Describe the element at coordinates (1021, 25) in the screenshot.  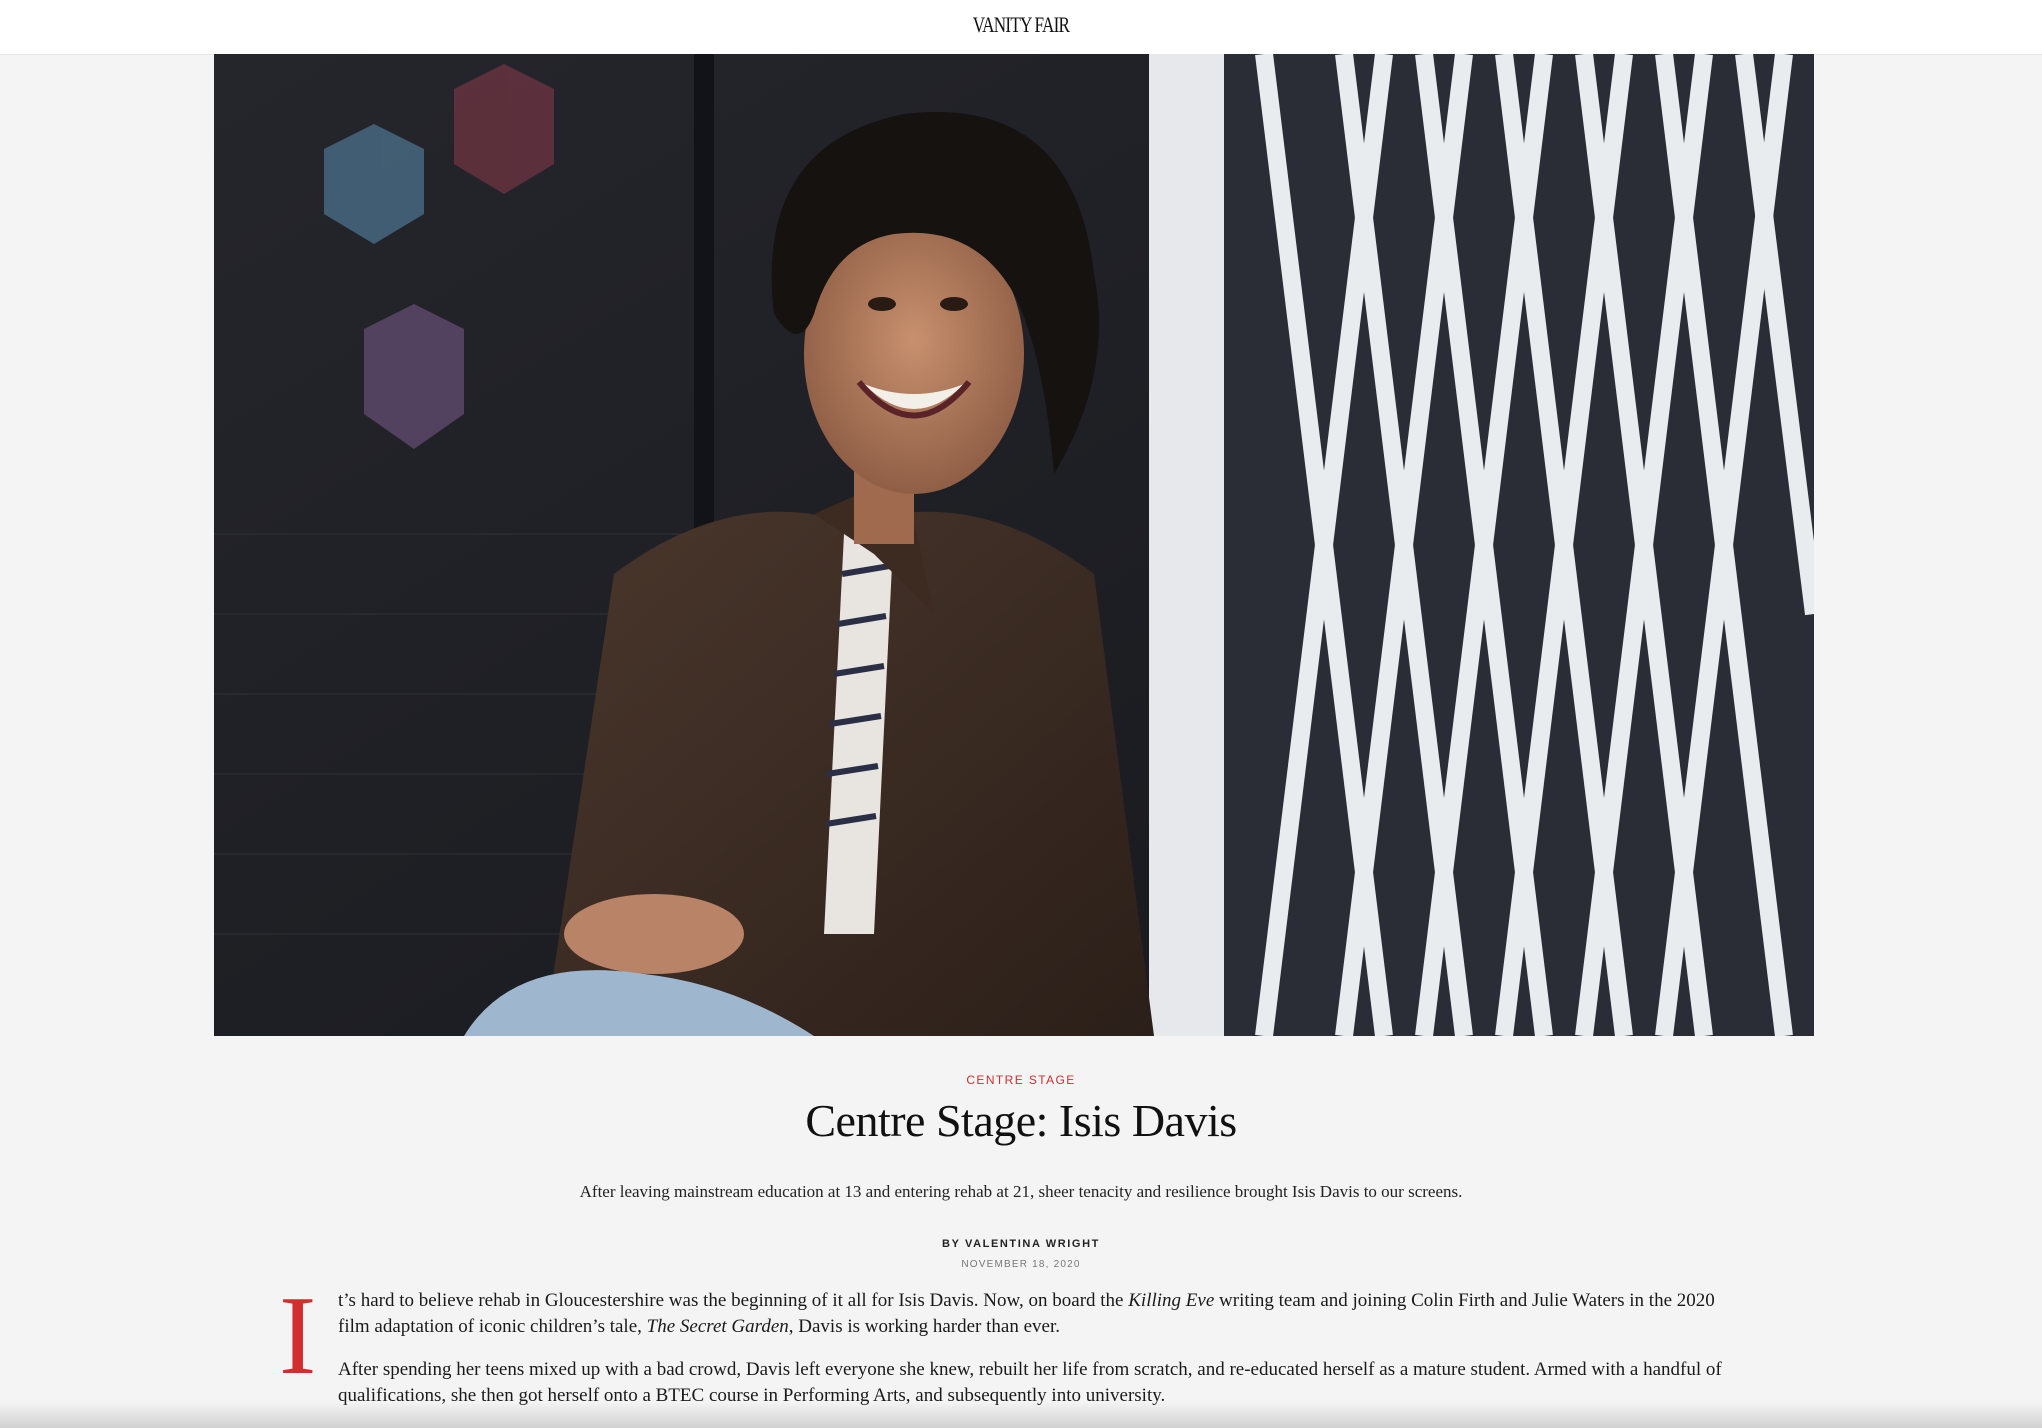
I see `site-logo: VANITY FAIR` at that location.